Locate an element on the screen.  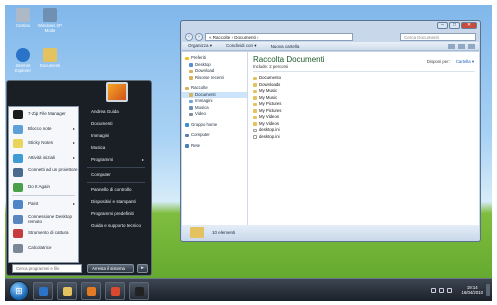
view-icon is located at coordinates (451, 46).